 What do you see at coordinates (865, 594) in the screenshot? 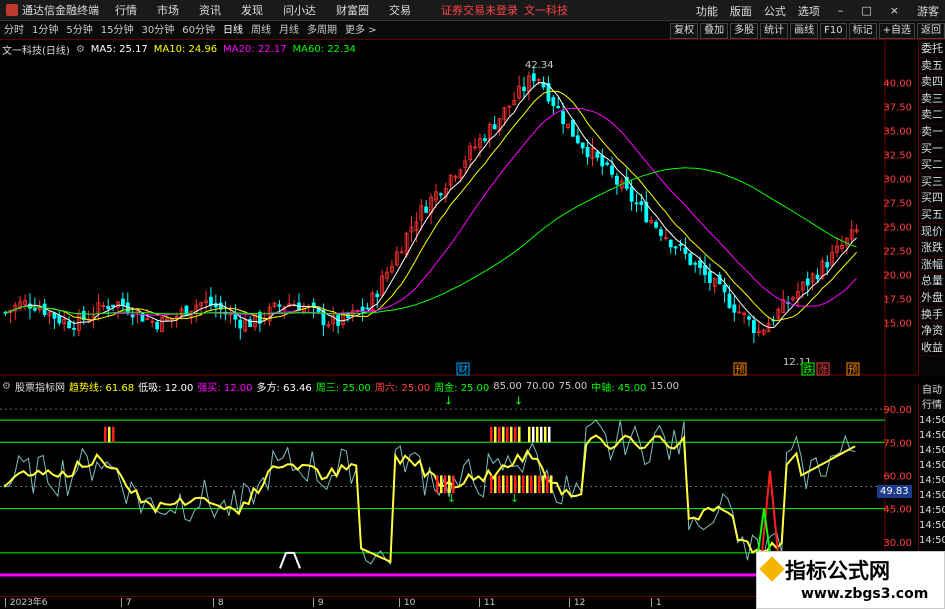
I see `watermark-url: www.zbgs3.com` at bounding box center [865, 594].